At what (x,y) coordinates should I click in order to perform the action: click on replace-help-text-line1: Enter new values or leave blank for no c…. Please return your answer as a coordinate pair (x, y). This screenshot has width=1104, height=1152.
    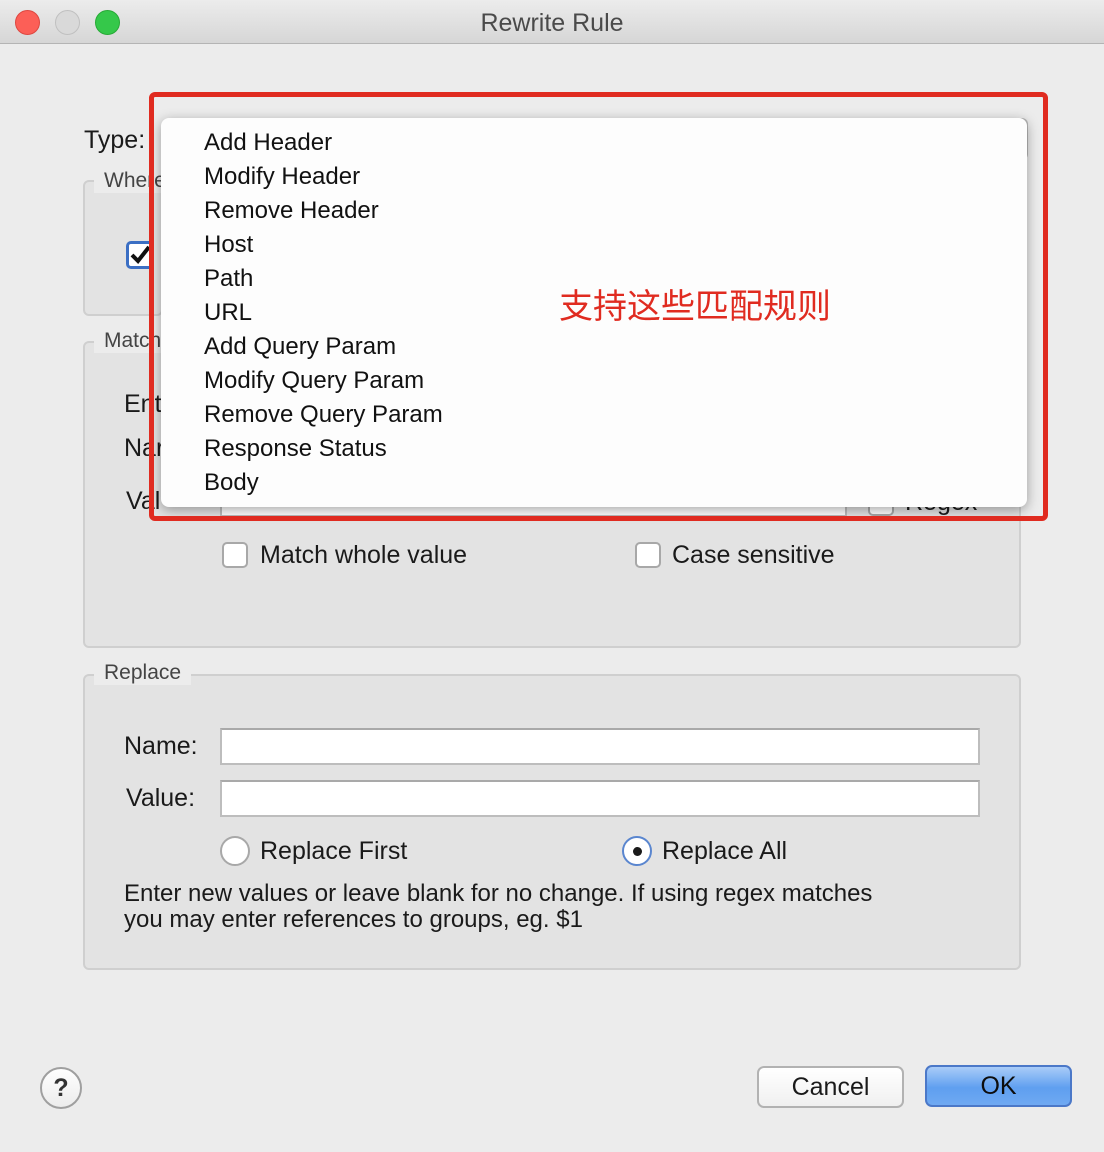
    Looking at the image, I should click on (498, 893).